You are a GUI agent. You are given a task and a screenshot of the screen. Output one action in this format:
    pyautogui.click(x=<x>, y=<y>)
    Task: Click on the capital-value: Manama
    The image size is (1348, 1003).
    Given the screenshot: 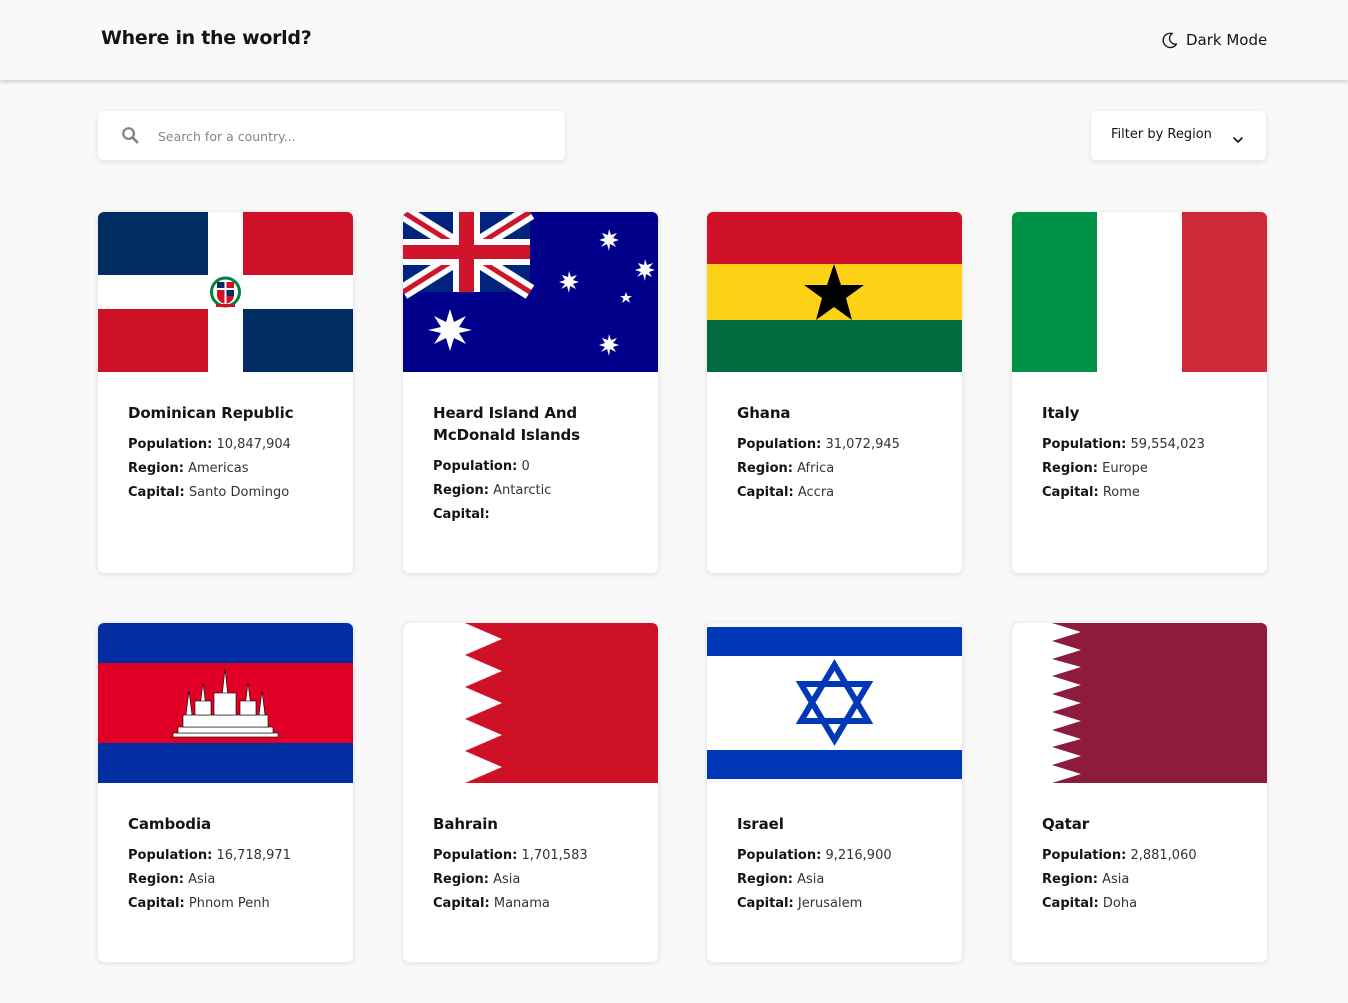 What is the action you would take?
    pyautogui.click(x=521, y=903)
    